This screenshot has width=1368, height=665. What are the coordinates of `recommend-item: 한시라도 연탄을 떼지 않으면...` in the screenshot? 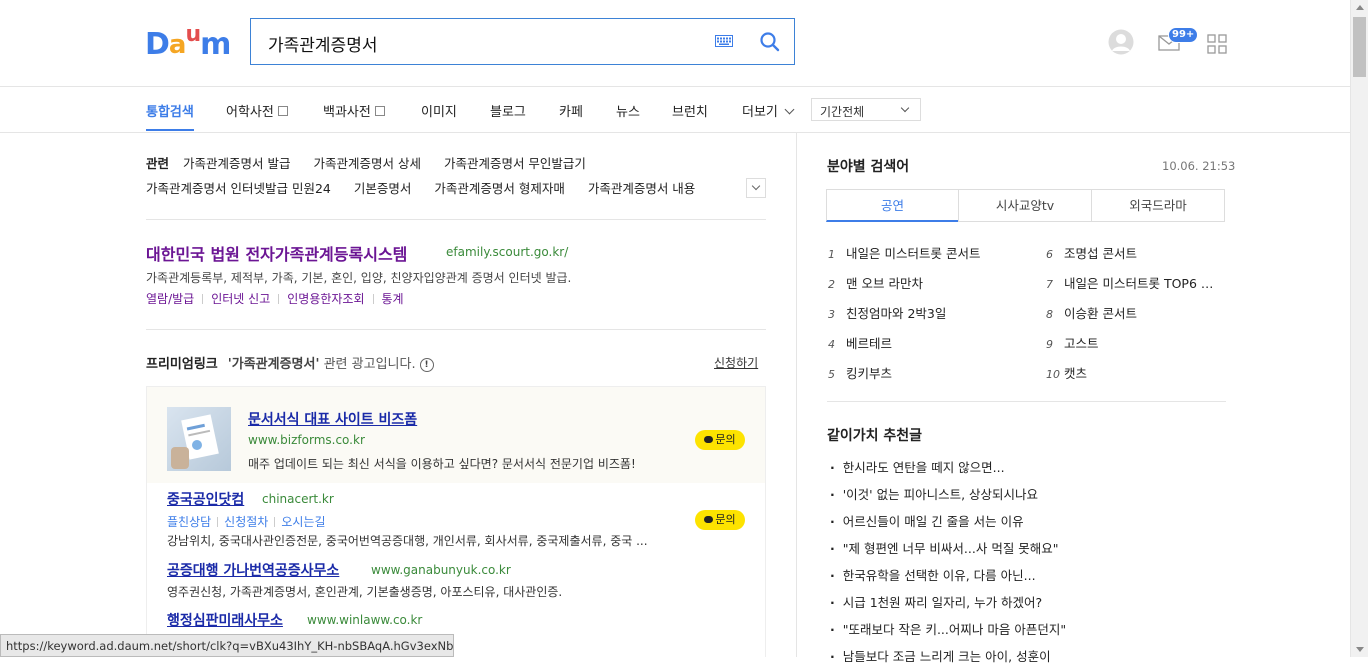 It's located at (917, 466).